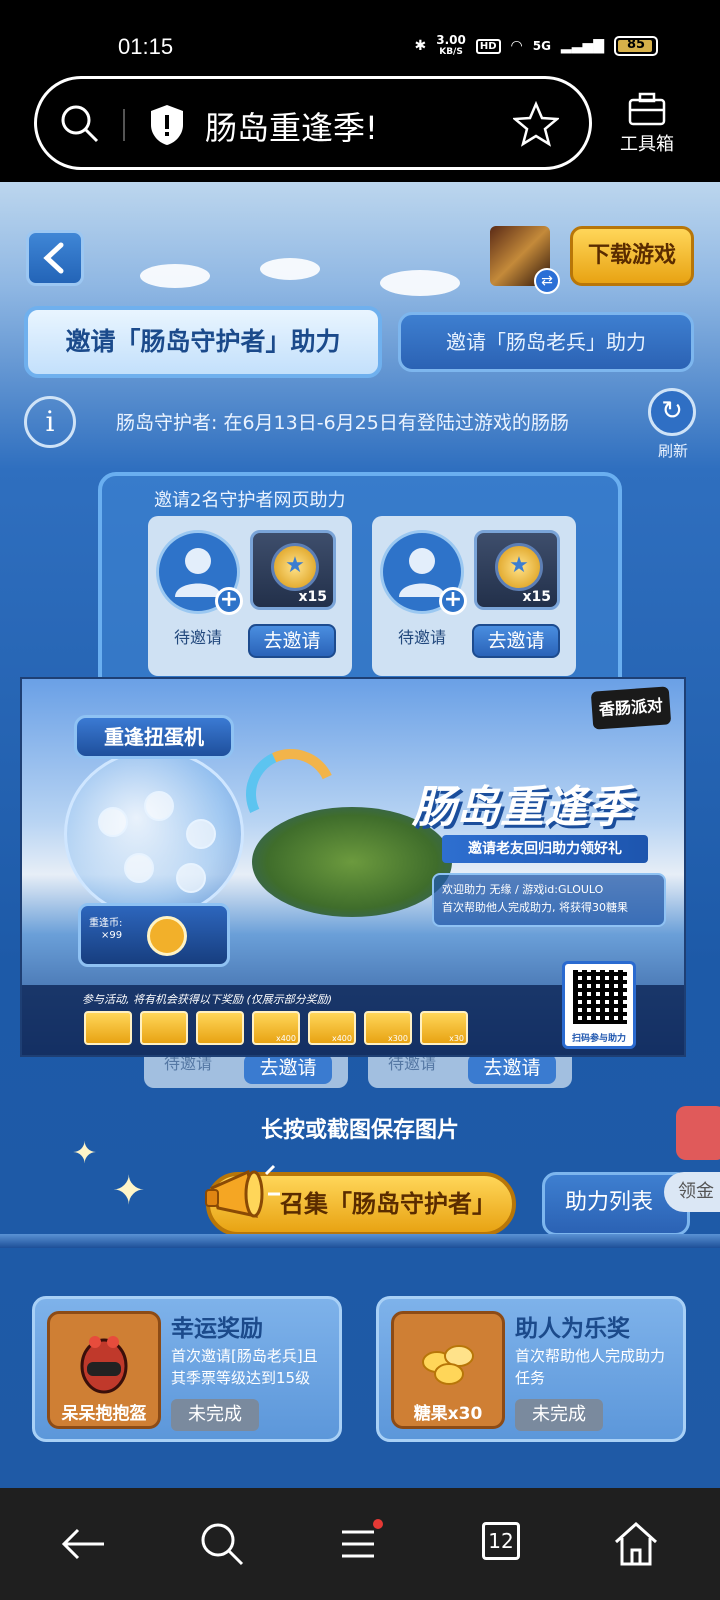 The image size is (720, 1600). What do you see at coordinates (342, 423) in the screenshot?
I see `info-text: 肠岛守护者: 在6月13日-6月25日有登陆过游戏的肠肠` at bounding box center [342, 423].